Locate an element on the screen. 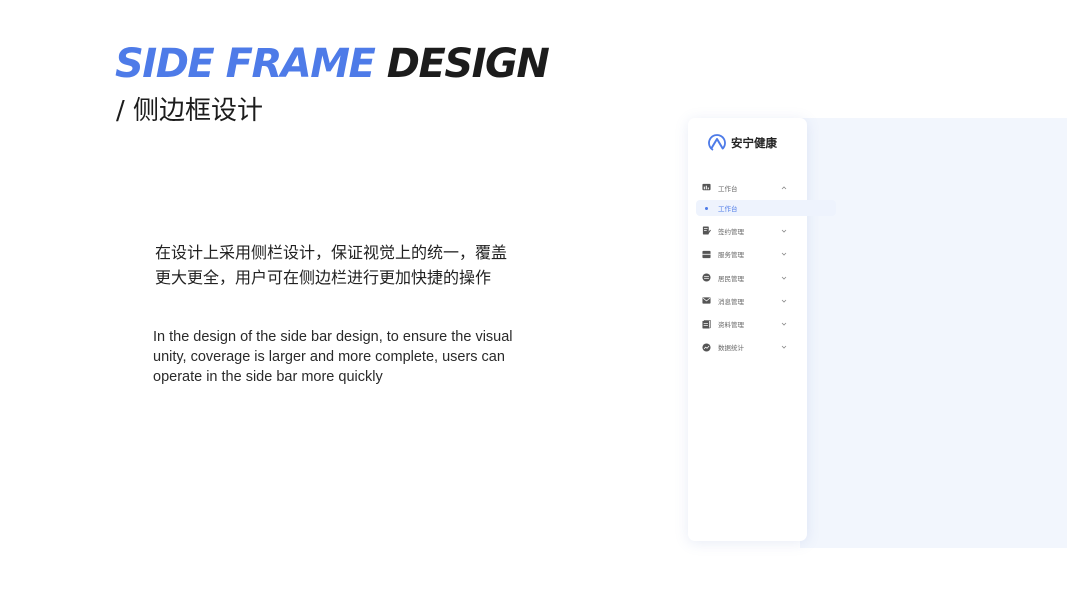 The image size is (1067, 600). contract-icon is located at coordinates (706, 230).